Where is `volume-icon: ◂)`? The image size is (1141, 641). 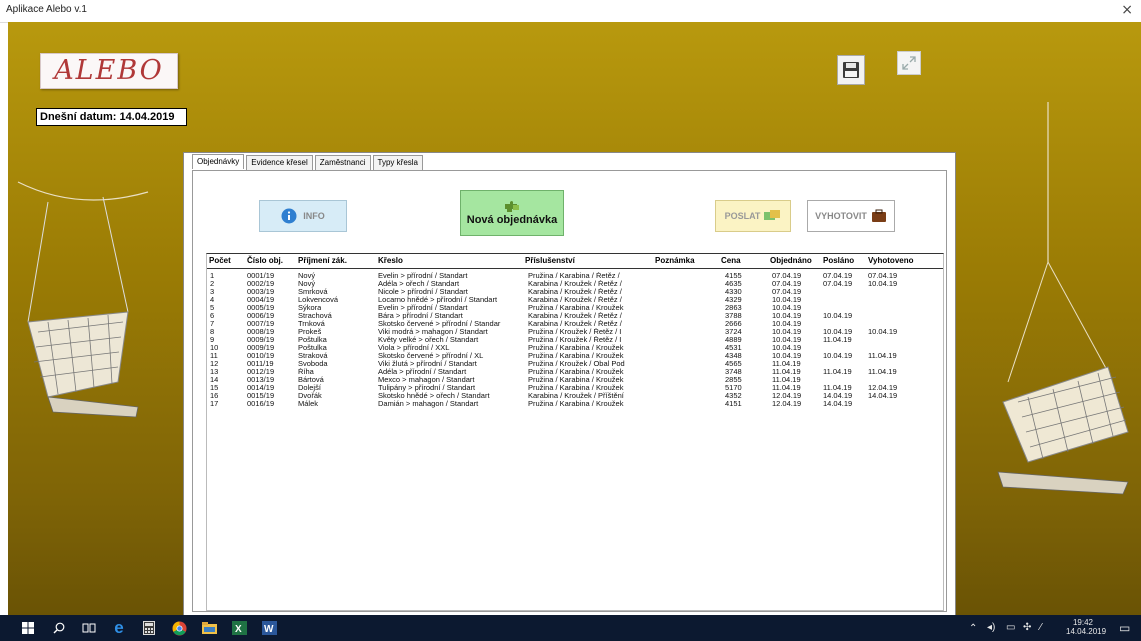
volume-icon: ◂) is located at coordinates (991, 627).